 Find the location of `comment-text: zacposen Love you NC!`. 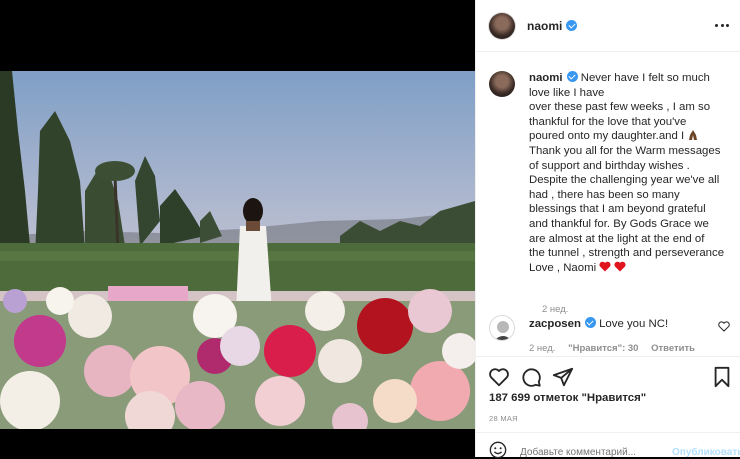

comment-text: zacposen Love you NC! is located at coordinates (624, 323).